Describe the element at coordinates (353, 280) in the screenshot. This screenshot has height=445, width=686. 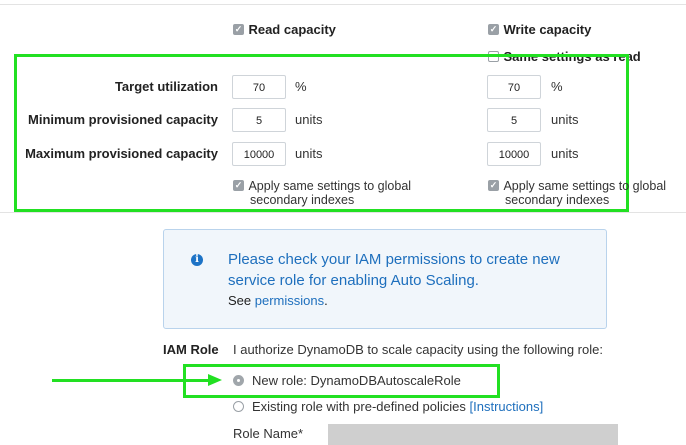
I see `info-line-2: service role for enabling Auto Scaling.` at that location.